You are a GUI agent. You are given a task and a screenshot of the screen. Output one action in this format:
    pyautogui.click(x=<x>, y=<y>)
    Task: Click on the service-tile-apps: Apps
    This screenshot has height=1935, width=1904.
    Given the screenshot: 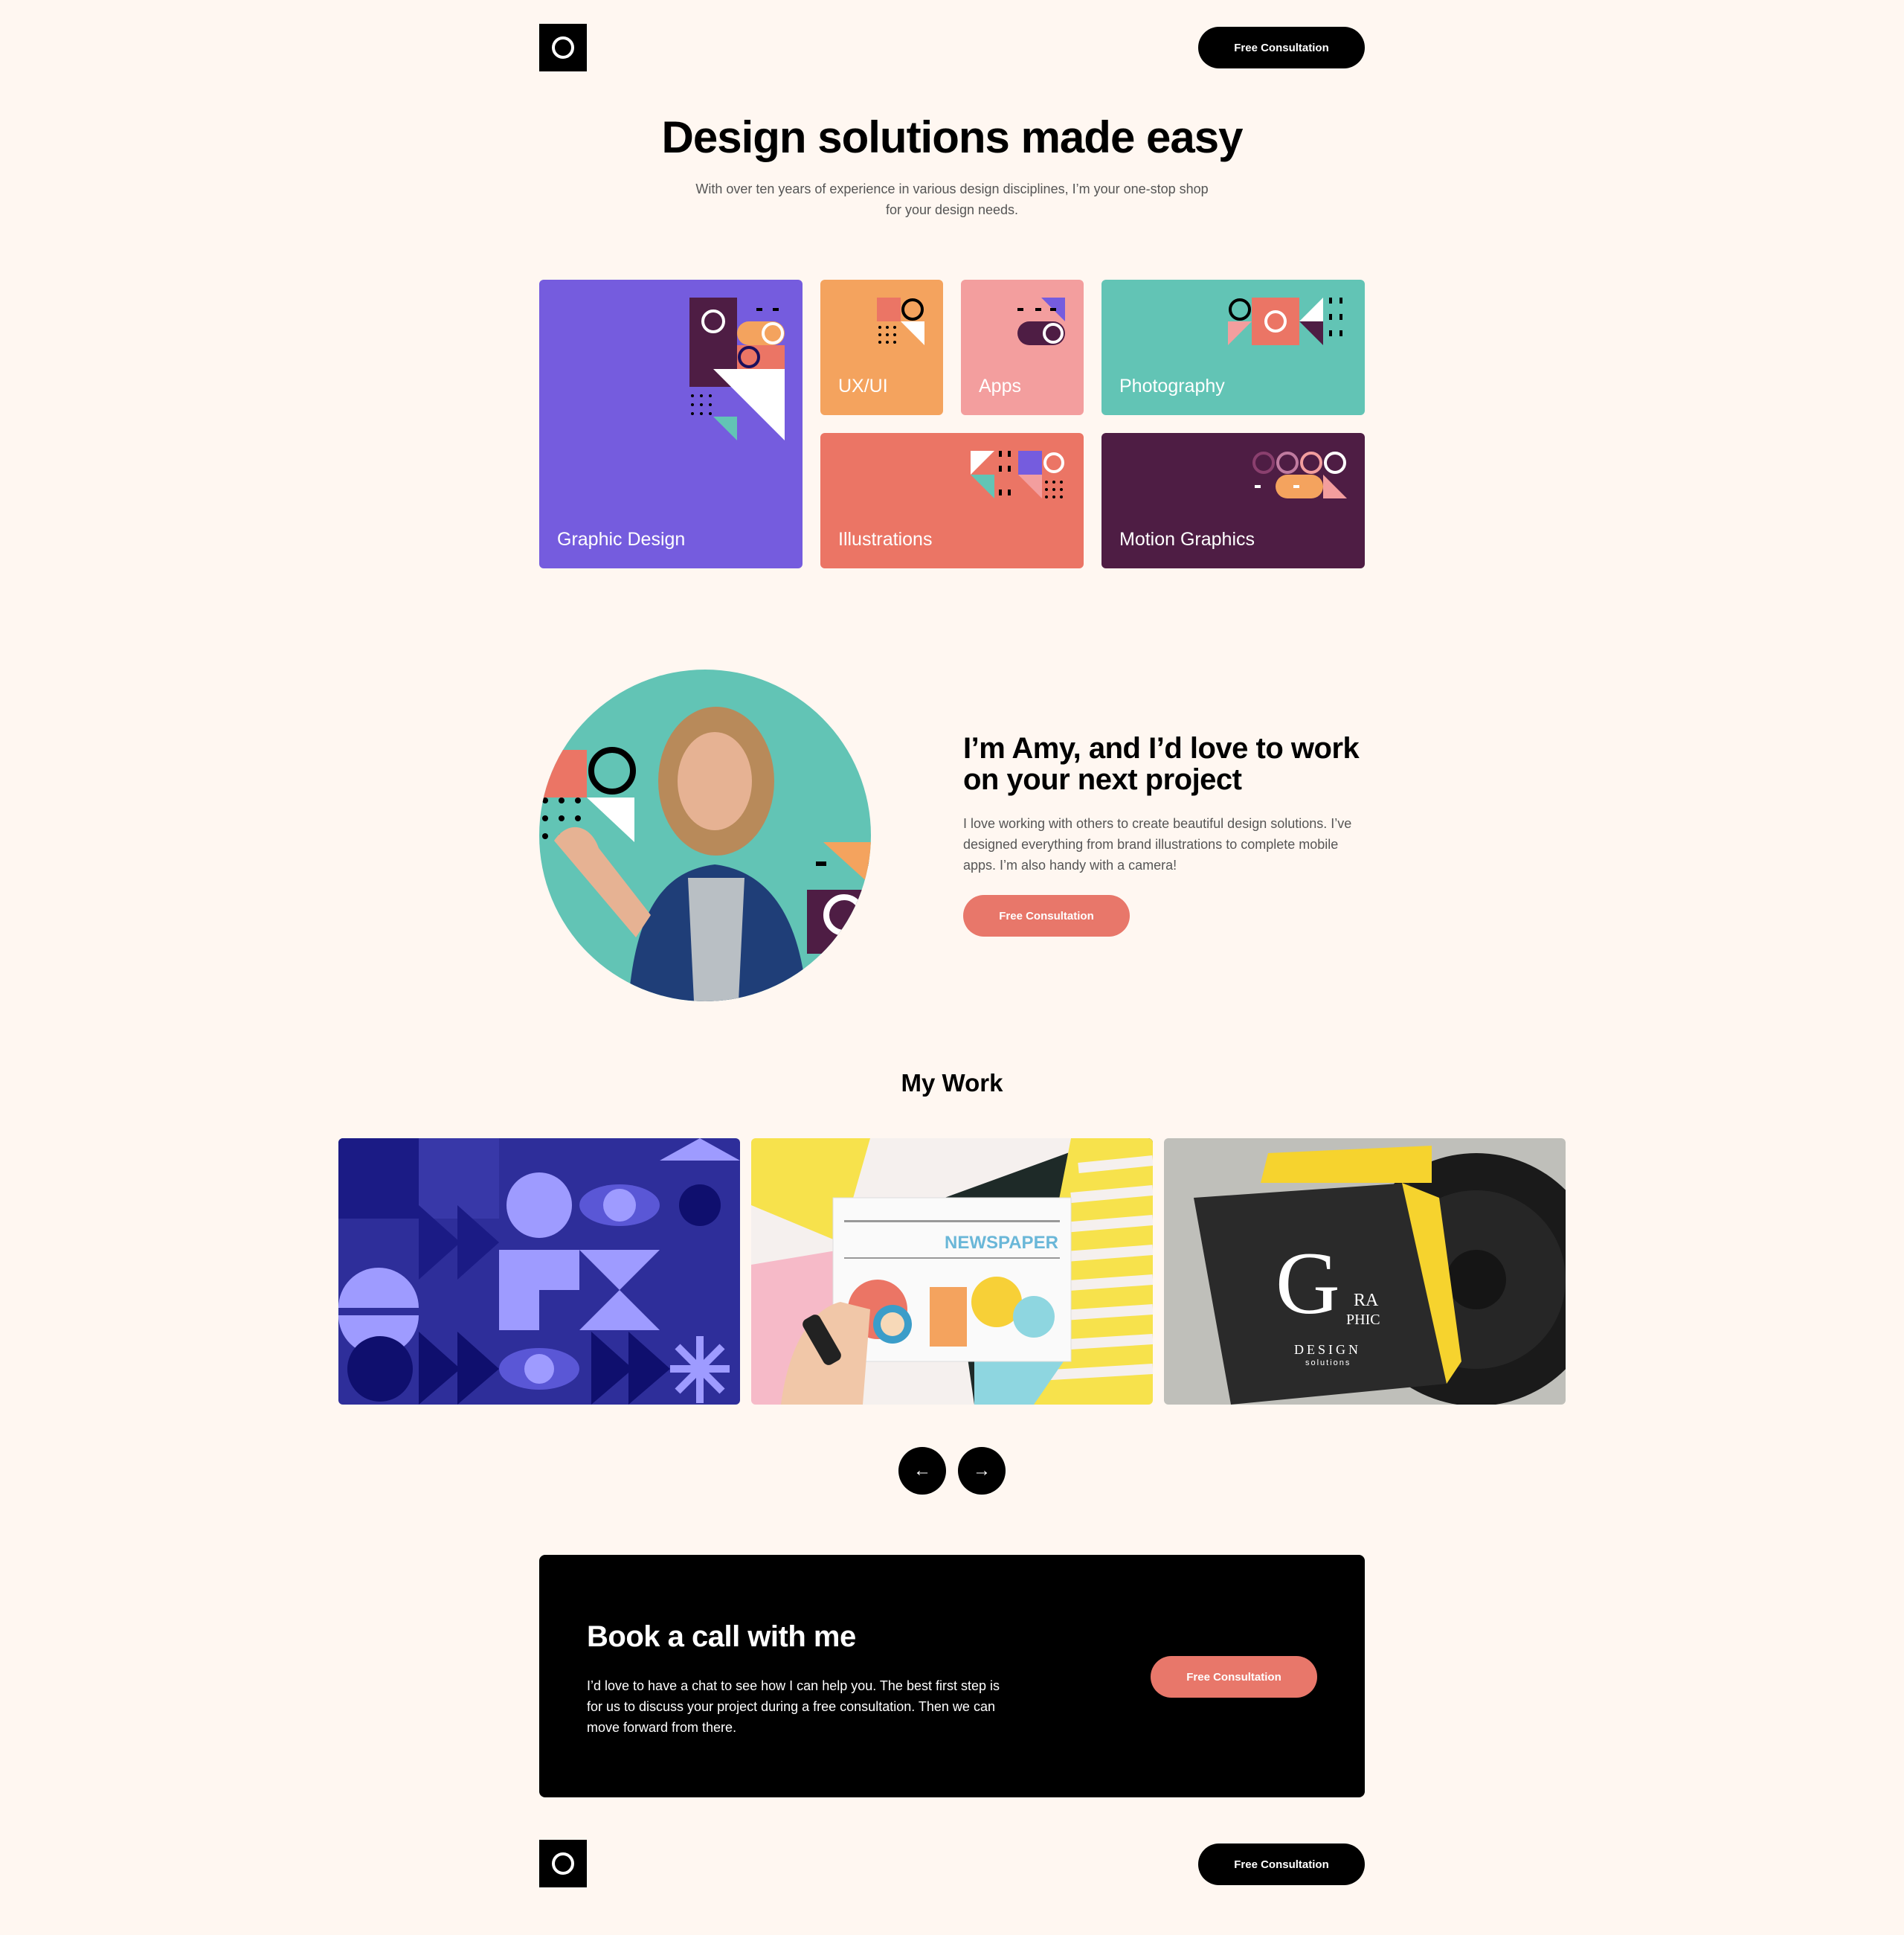 What is the action you would take?
    pyautogui.click(x=1023, y=347)
    